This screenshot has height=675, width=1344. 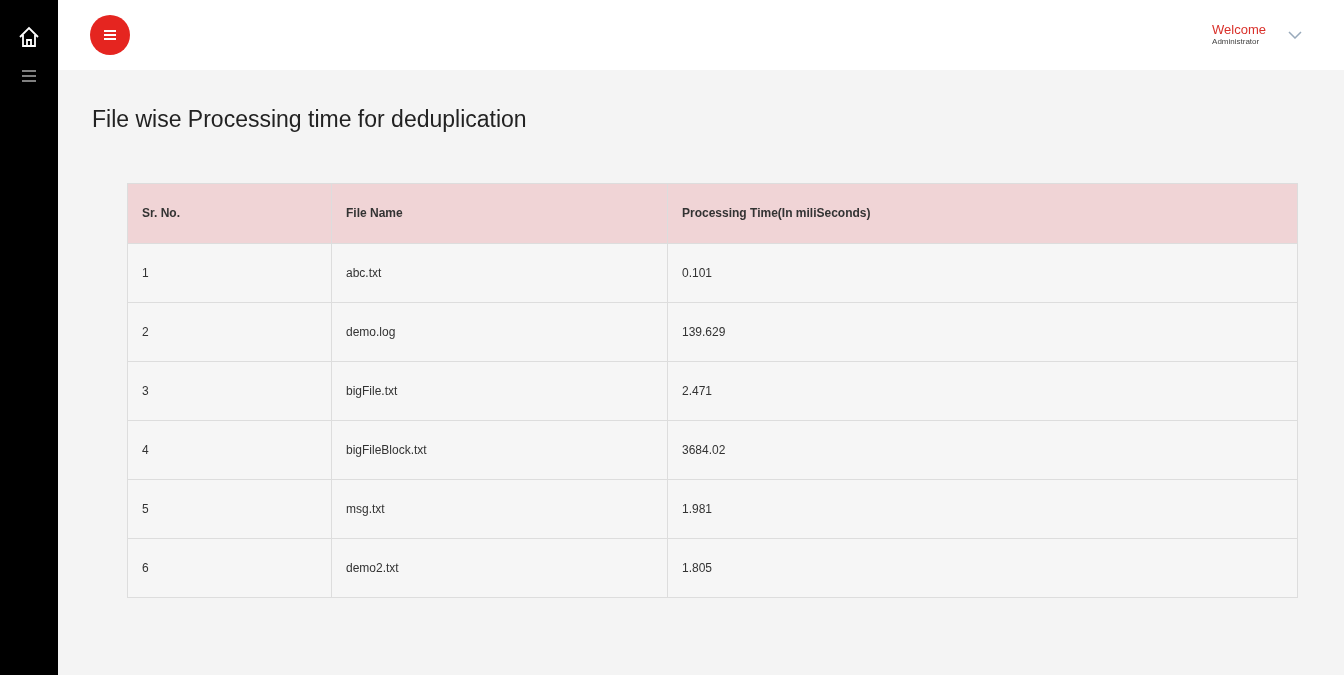 What do you see at coordinates (499, 390) in the screenshot?
I see `table-cell: bigFile.txt` at bounding box center [499, 390].